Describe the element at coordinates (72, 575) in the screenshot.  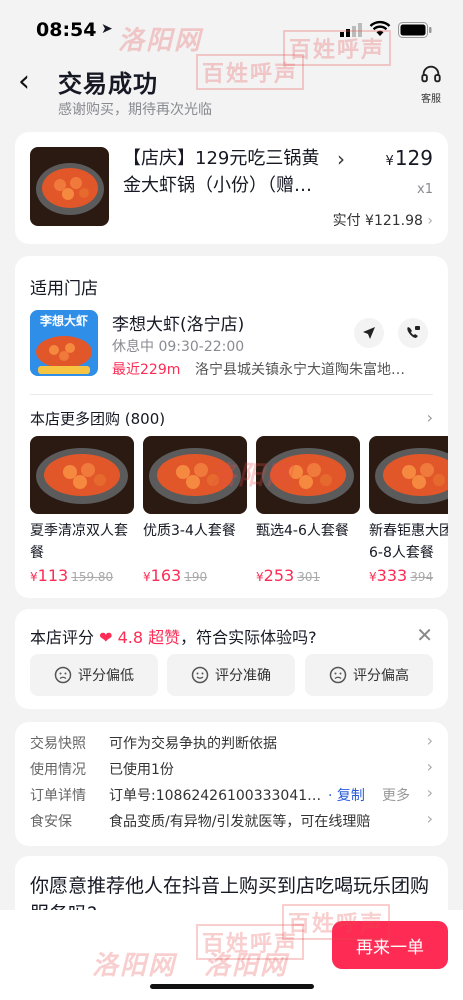
I see `deal-price: ¥113 159.80` at that location.